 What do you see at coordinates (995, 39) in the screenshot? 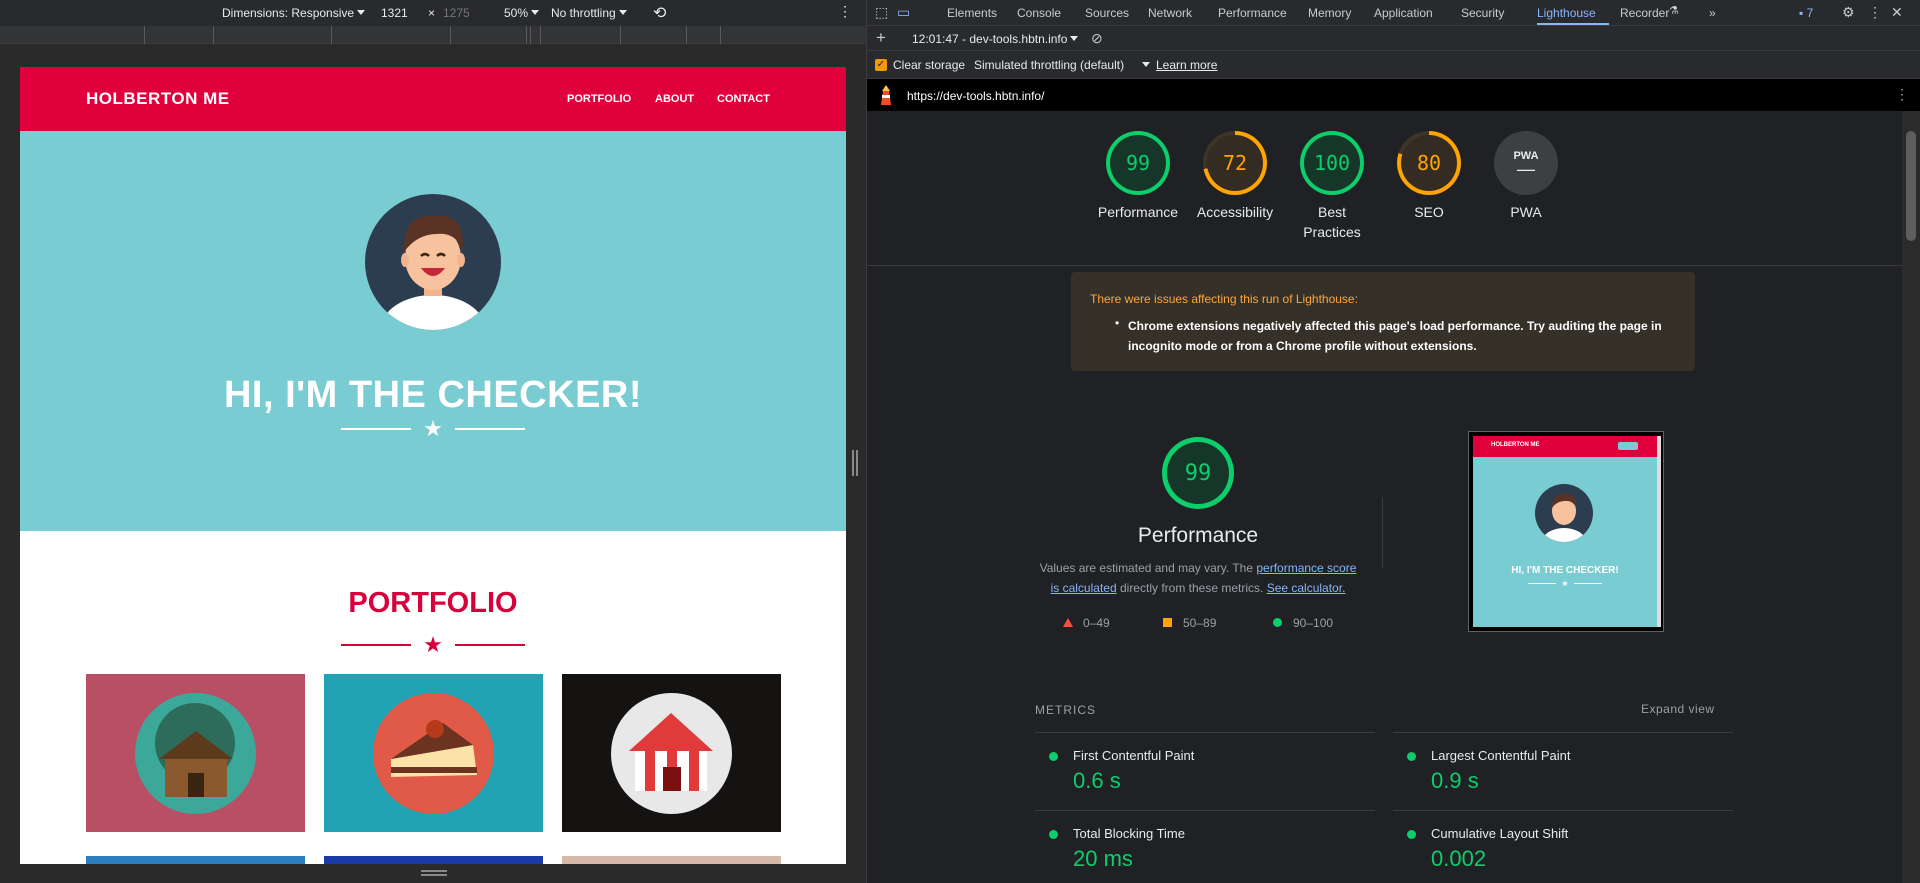
I see `report-selector: 12:01:47 - dev-tools.hbtn.info` at bounding box center [995, 39].